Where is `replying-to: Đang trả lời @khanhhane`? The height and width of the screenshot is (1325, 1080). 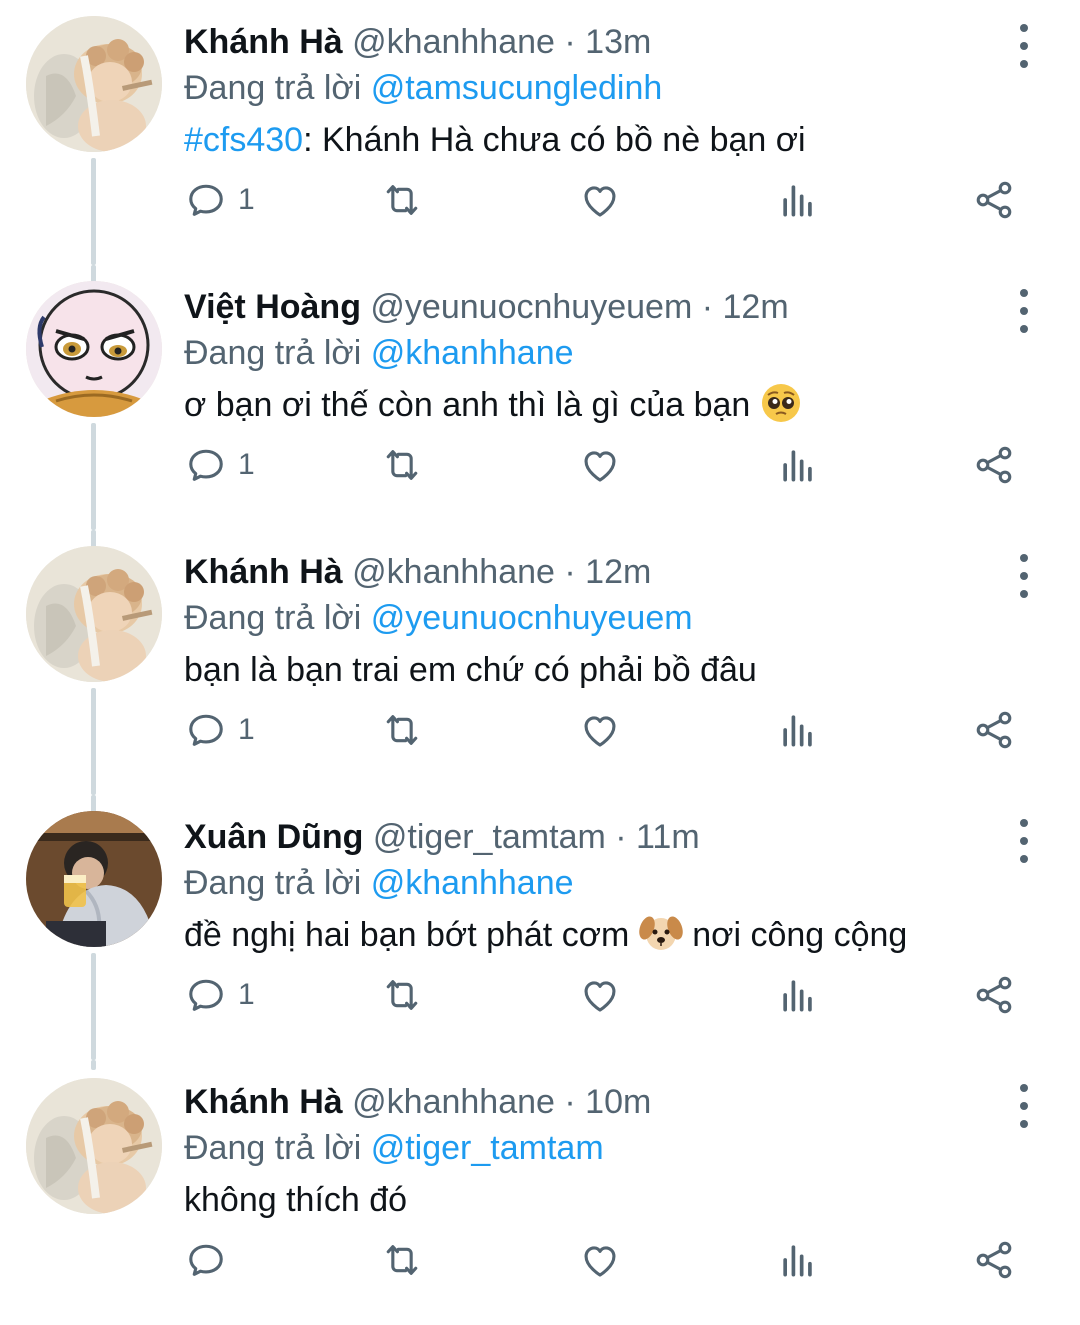 replying-to: Đang trả lời @khanhhane is located at coordinates (592, 353).